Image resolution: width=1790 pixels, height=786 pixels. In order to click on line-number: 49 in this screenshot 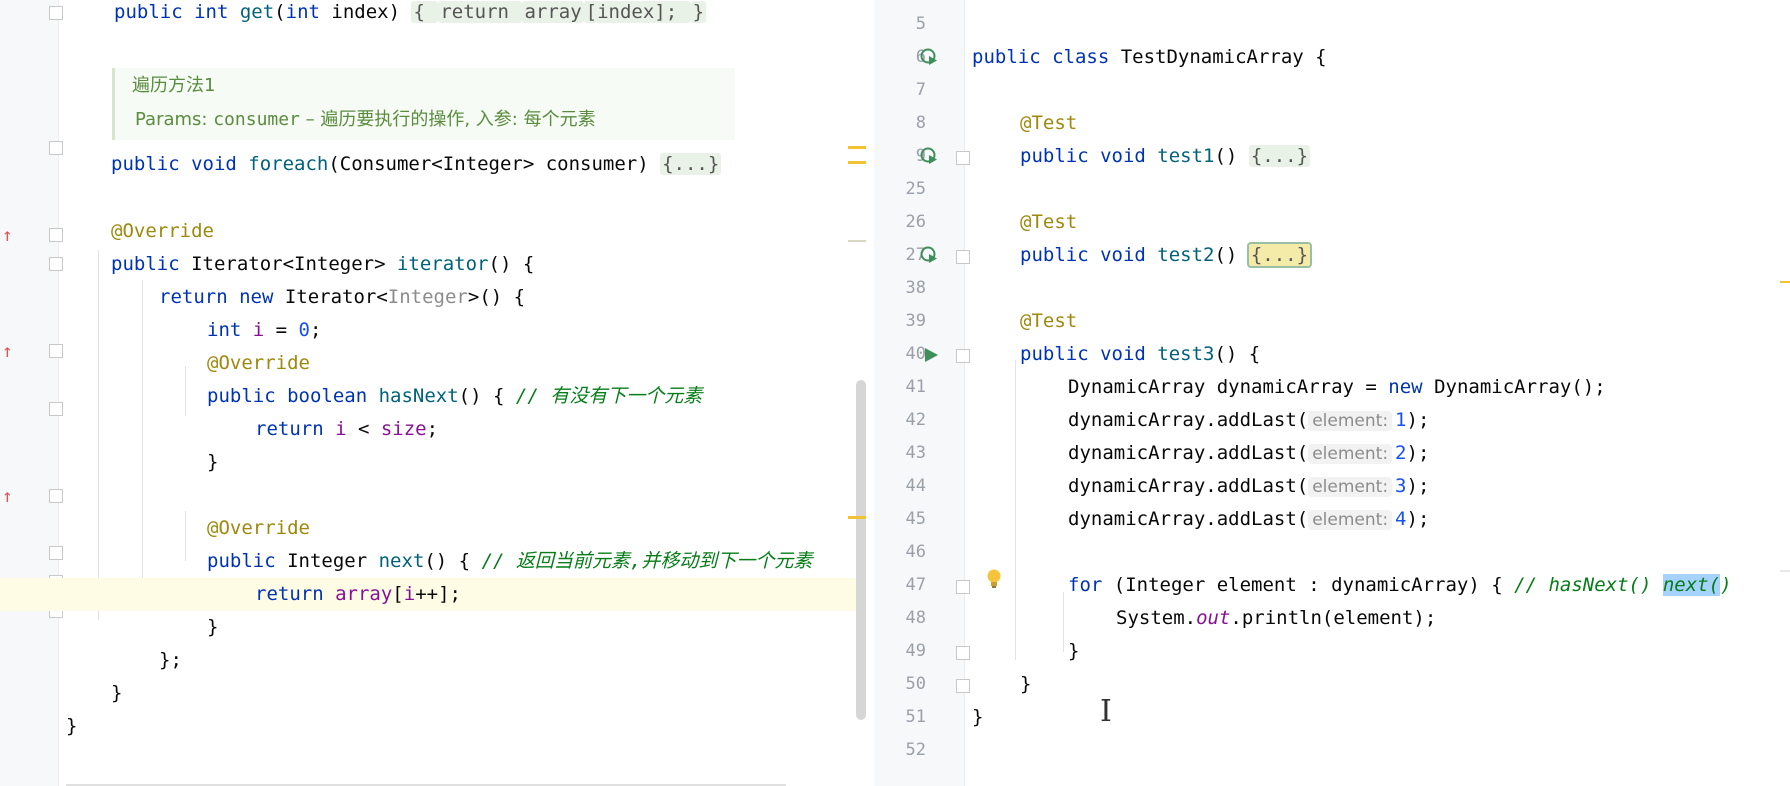, I will do `click(915, 651)`.